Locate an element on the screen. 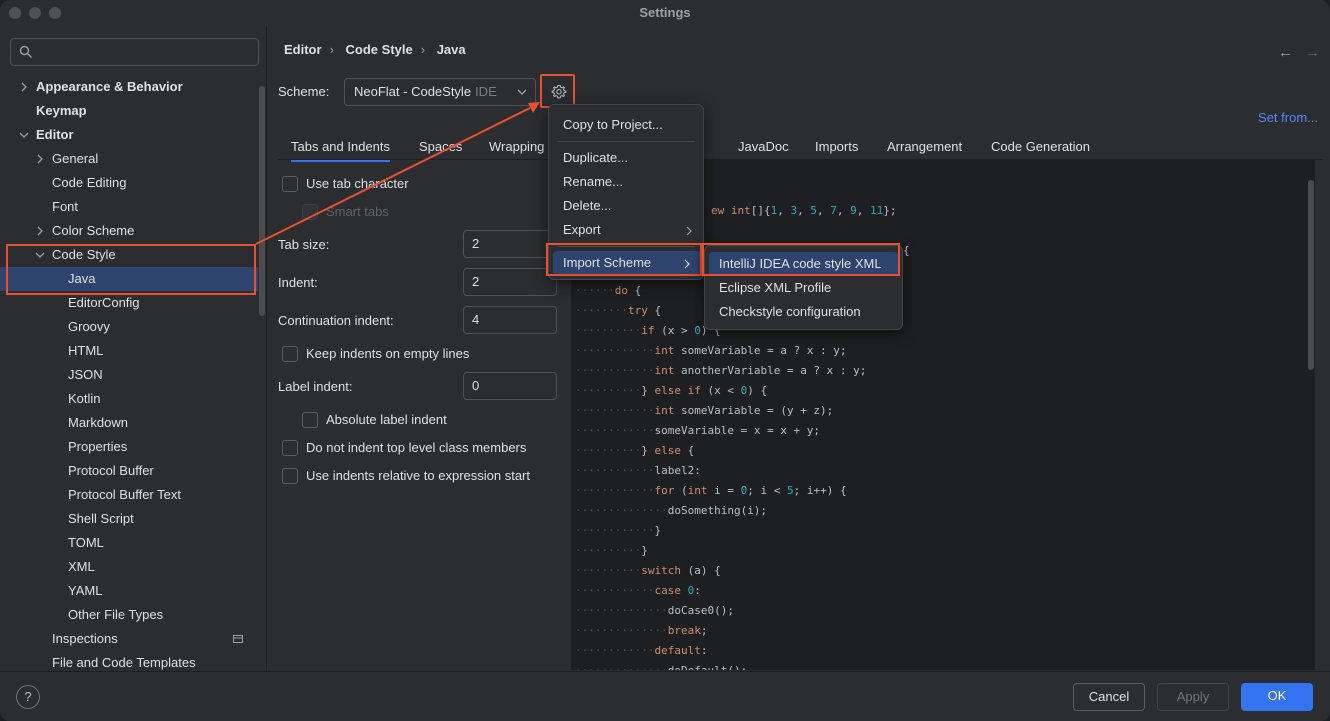 This screenshot has height=721, width=1330. sidebar-item-color-scheme: Color Scheme is located at coordinates (129, 231).